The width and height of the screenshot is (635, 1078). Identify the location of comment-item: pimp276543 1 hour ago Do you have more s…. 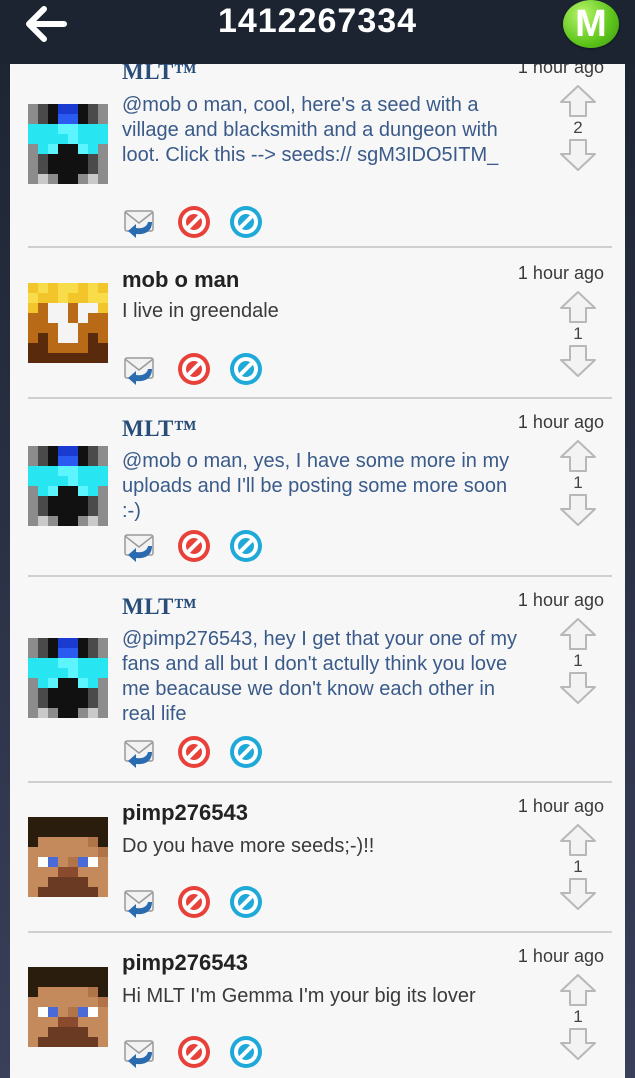
(317, 858).